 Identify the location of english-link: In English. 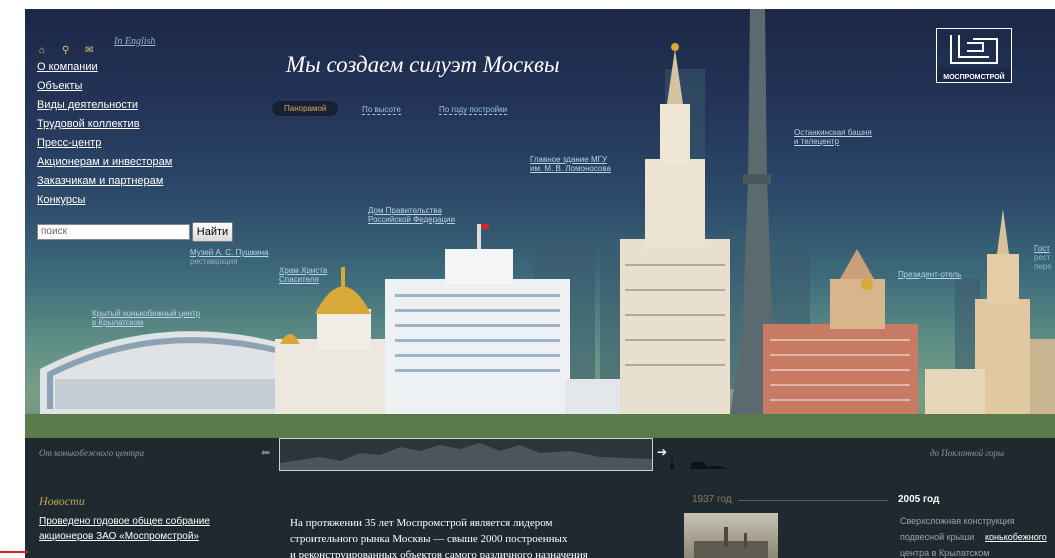
(134, 41).